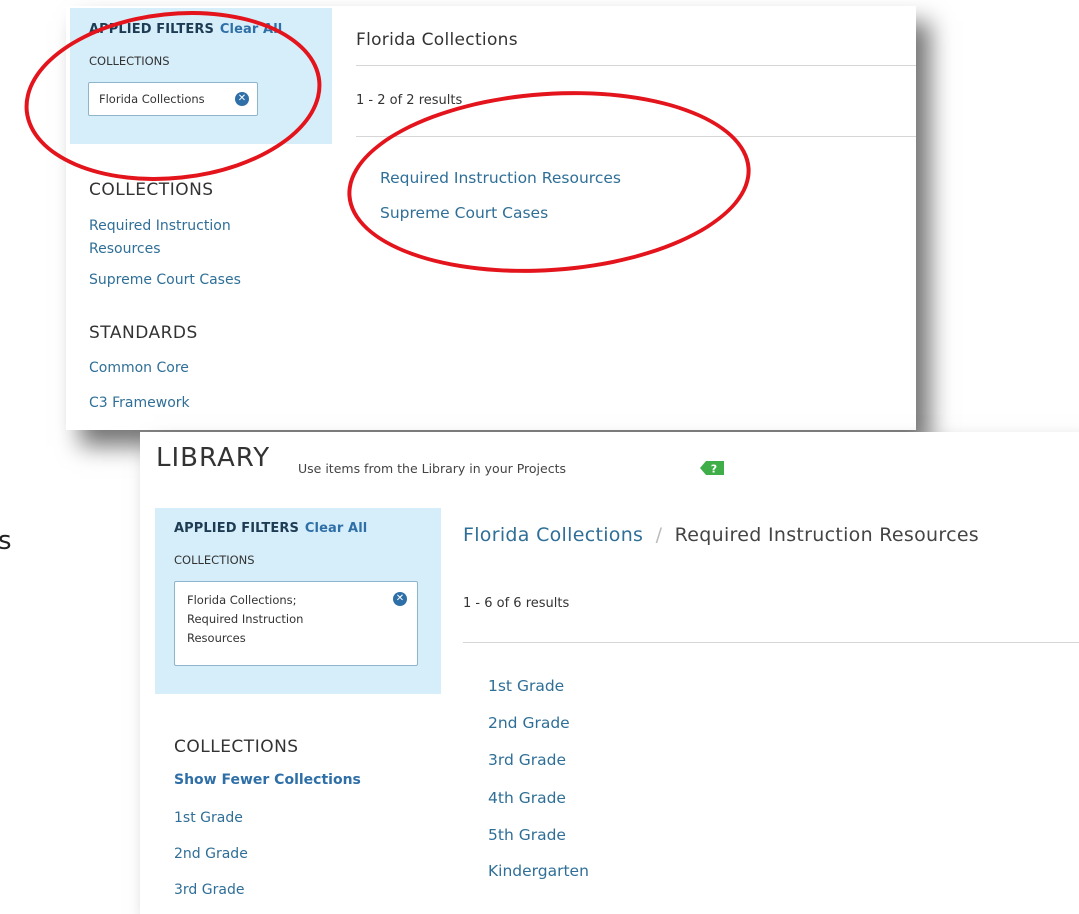 The height and width of the screenshot is (914, 1079). What do you see at coordinates (553, 535) in the screenshot?
I see `breadcrumb-parent-link: Florida Collections` at bounding box center [553, 535].